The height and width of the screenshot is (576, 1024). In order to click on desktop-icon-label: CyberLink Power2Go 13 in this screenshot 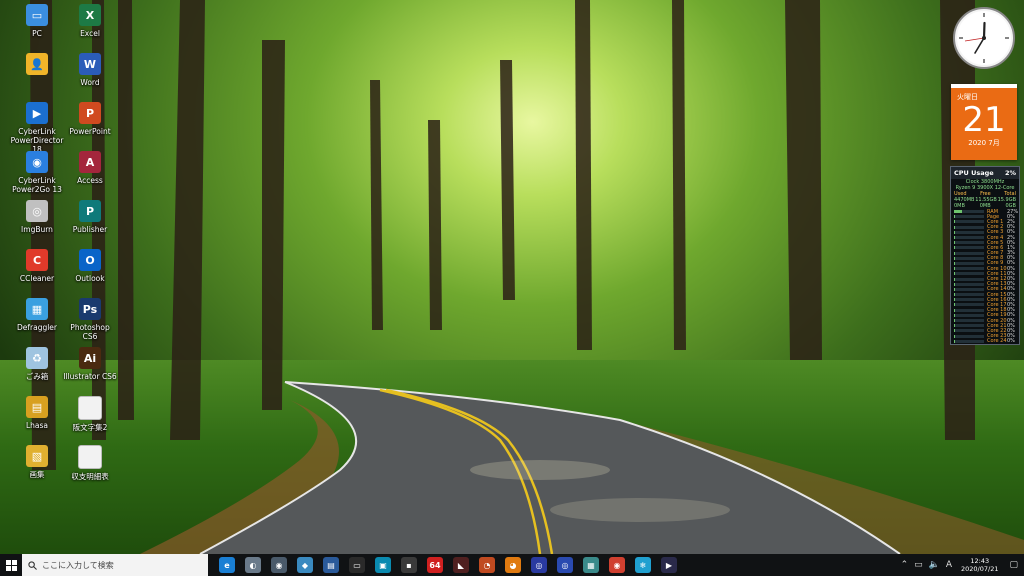, I will do `click(37, 185)`.